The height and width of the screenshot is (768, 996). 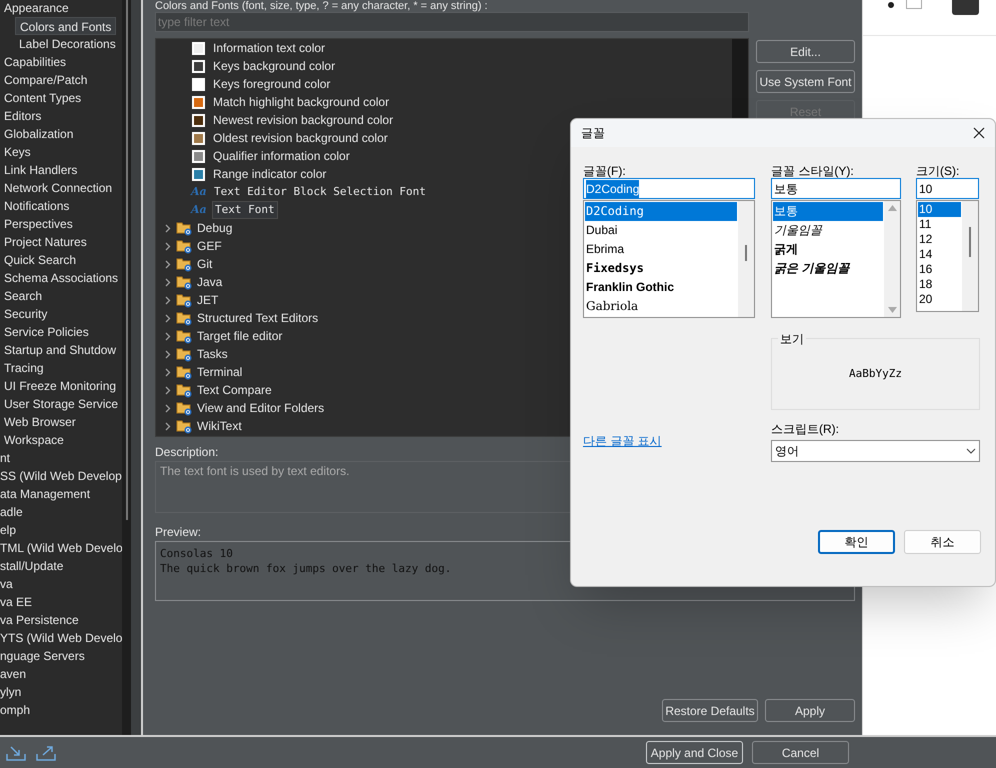 What do you see at coordinates (272, 84) in the screenshot?
I see `tree-item: Keys foreground color` at bounding box center [272, 84].